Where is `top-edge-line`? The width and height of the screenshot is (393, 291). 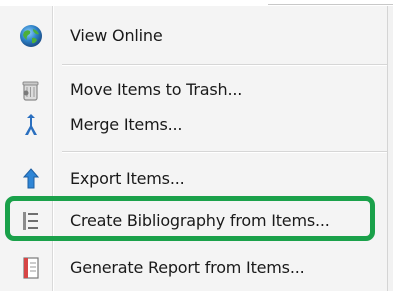
top-edge-line is located at coordinates (330, 2).